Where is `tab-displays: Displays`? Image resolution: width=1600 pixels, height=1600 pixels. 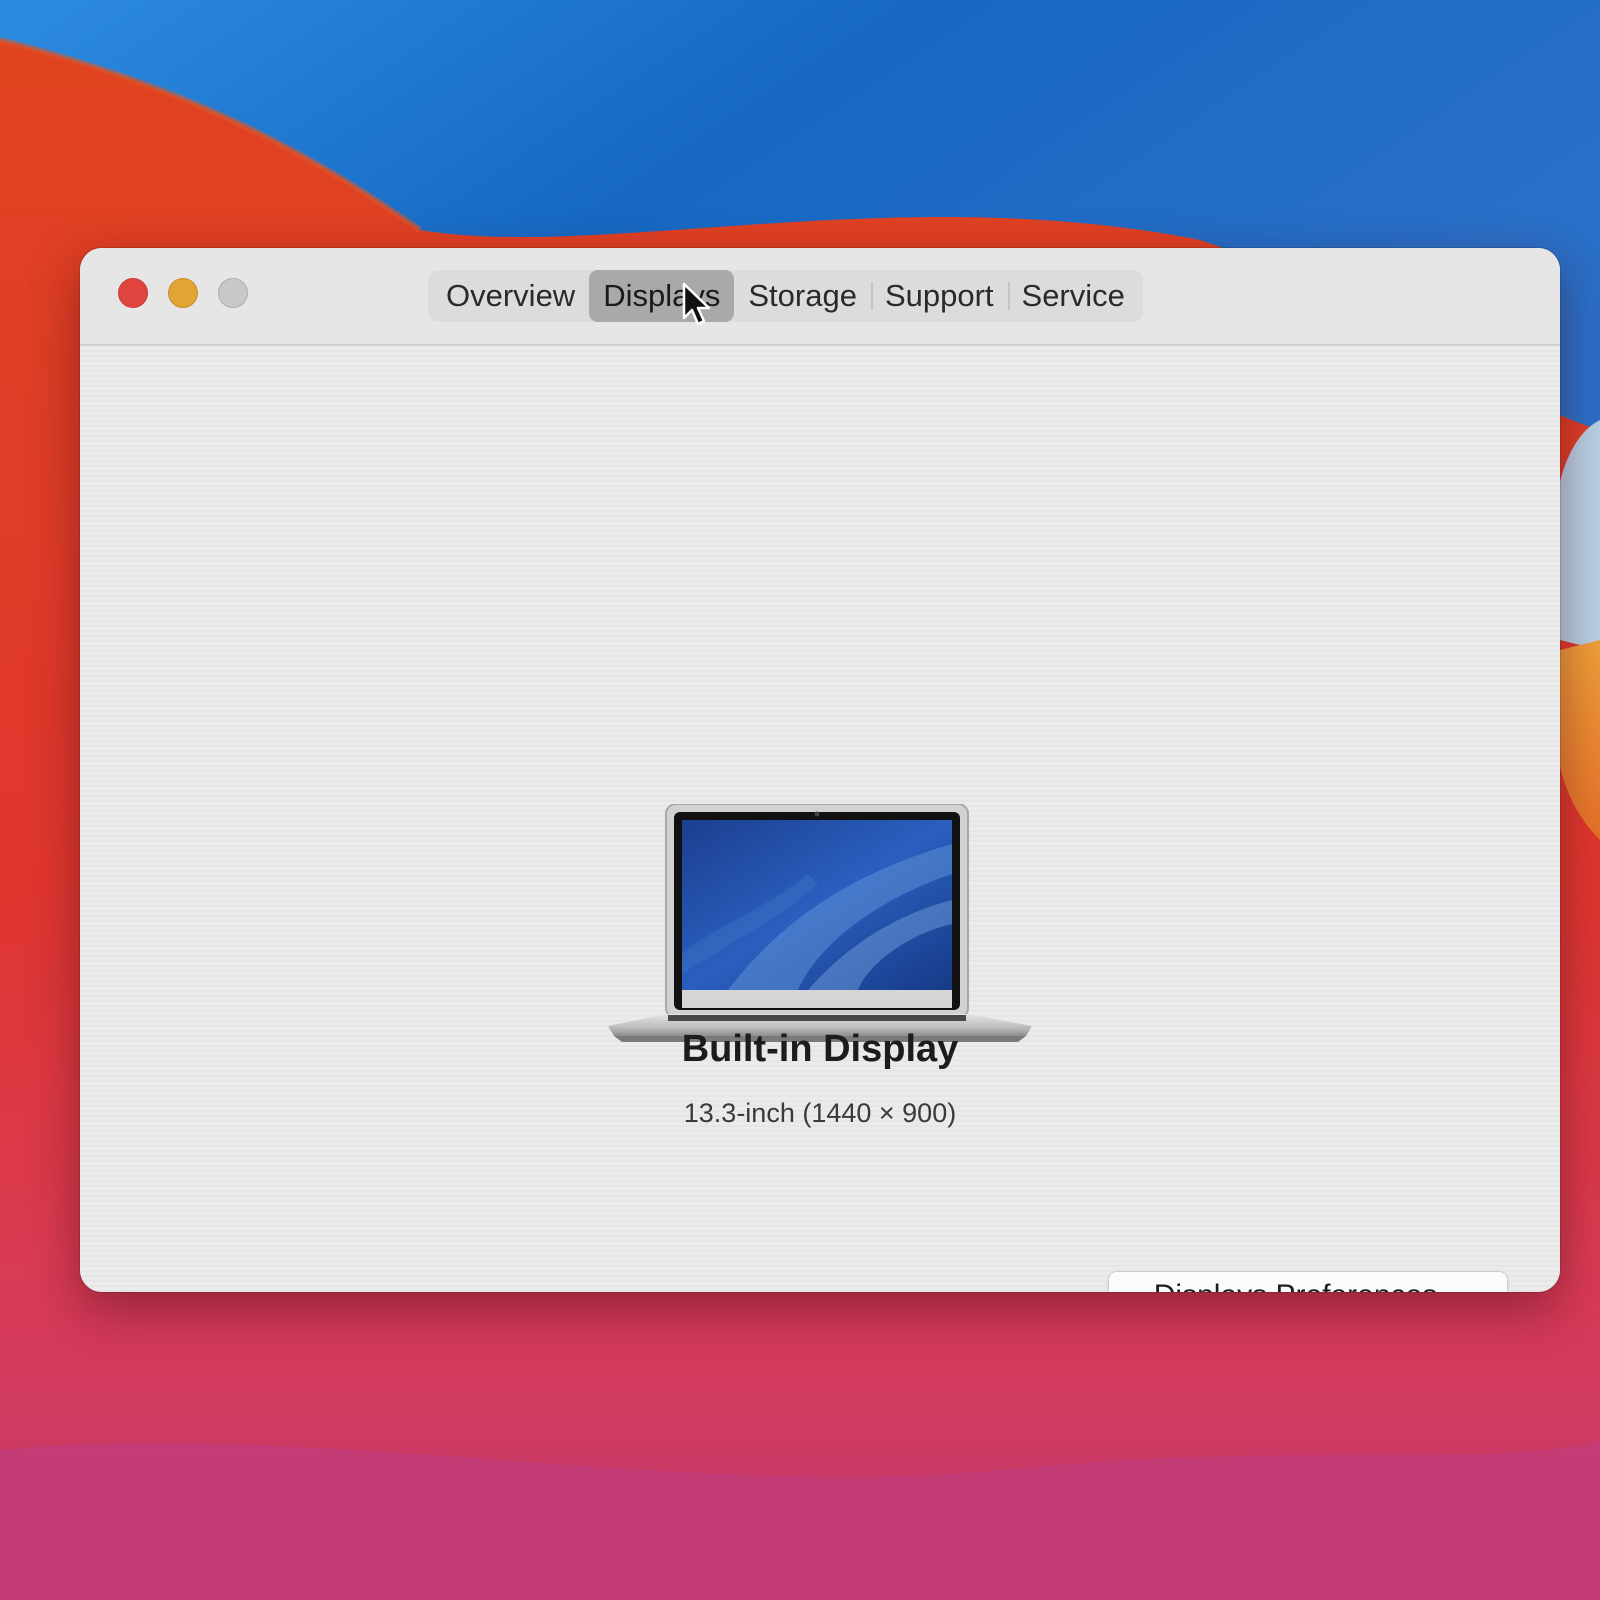 tab-displays: Displays is located at coordinates (662, 296).